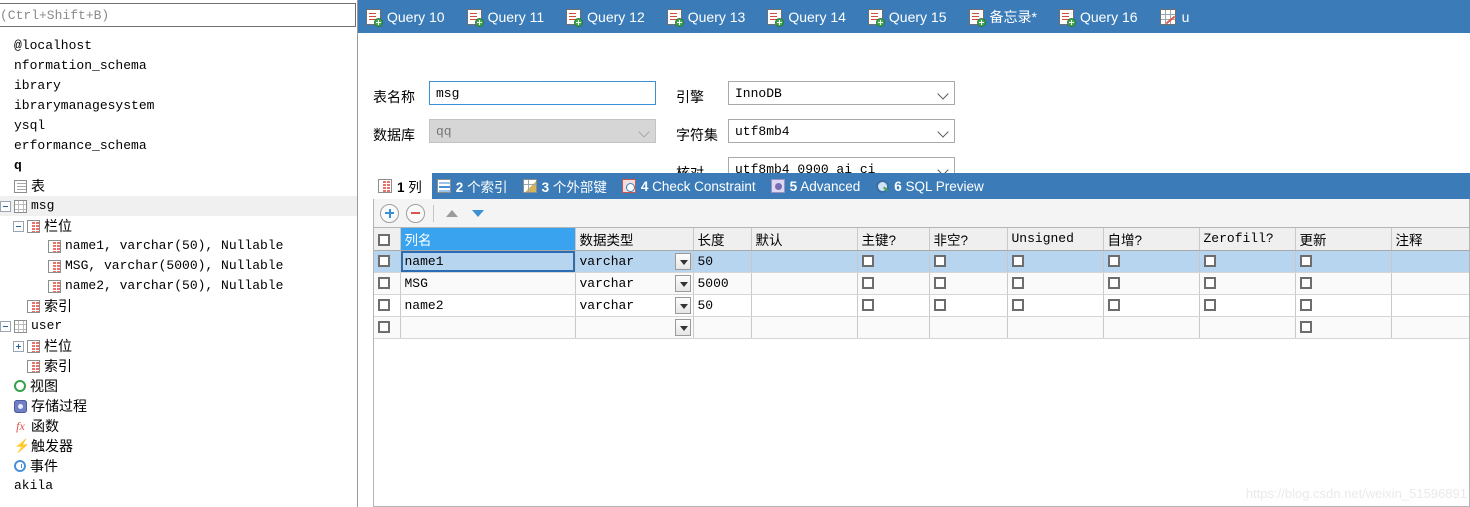  What do you see at coordinates (178, 326) in the screenshot?
I see `tree-node: user` at bounding box center [178, 326].